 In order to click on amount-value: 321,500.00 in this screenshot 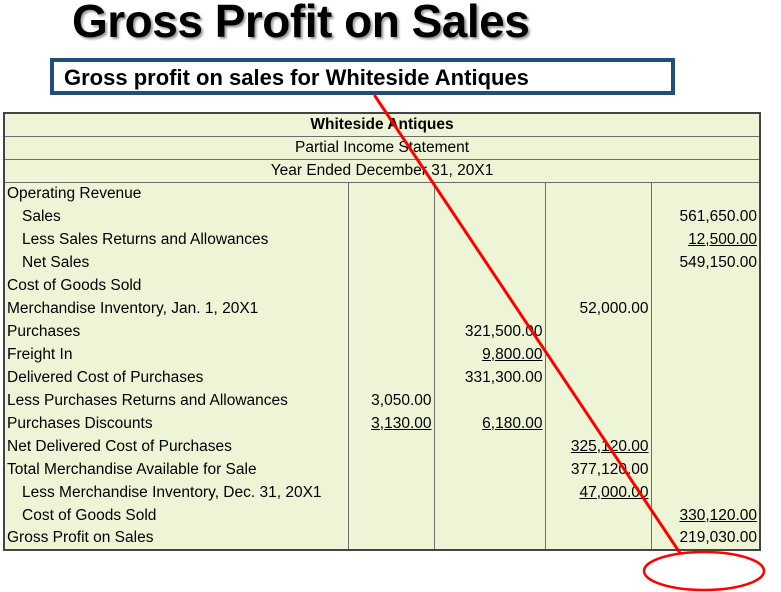, I will do `click(503, 331)`.